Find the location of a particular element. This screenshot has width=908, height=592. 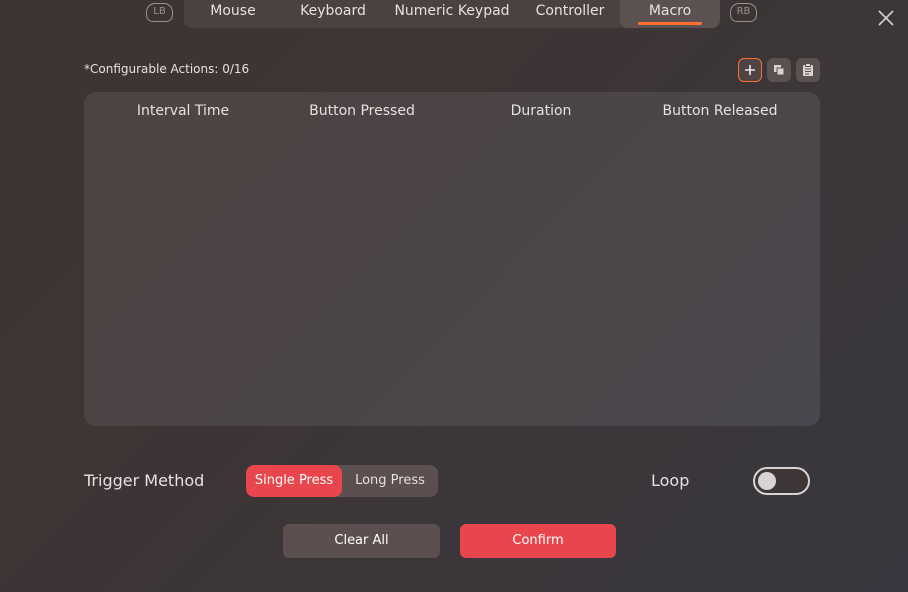

loop-label: Loop is located at coordinates (670, 480).